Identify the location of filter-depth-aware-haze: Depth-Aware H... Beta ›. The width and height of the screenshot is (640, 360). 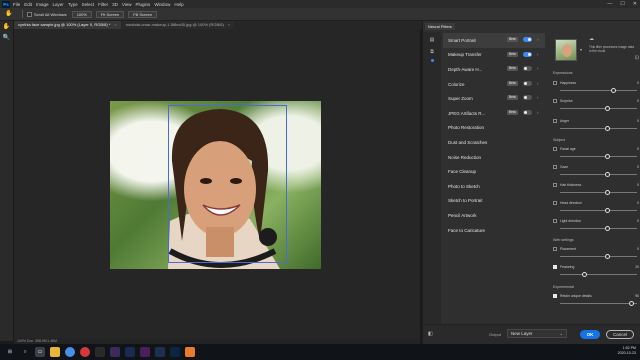
(494, 69).